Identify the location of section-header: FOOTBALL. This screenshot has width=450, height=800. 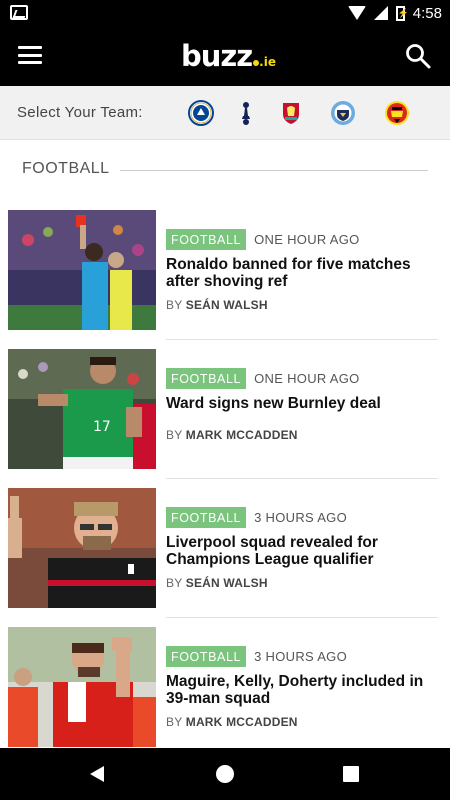
(225, 170).